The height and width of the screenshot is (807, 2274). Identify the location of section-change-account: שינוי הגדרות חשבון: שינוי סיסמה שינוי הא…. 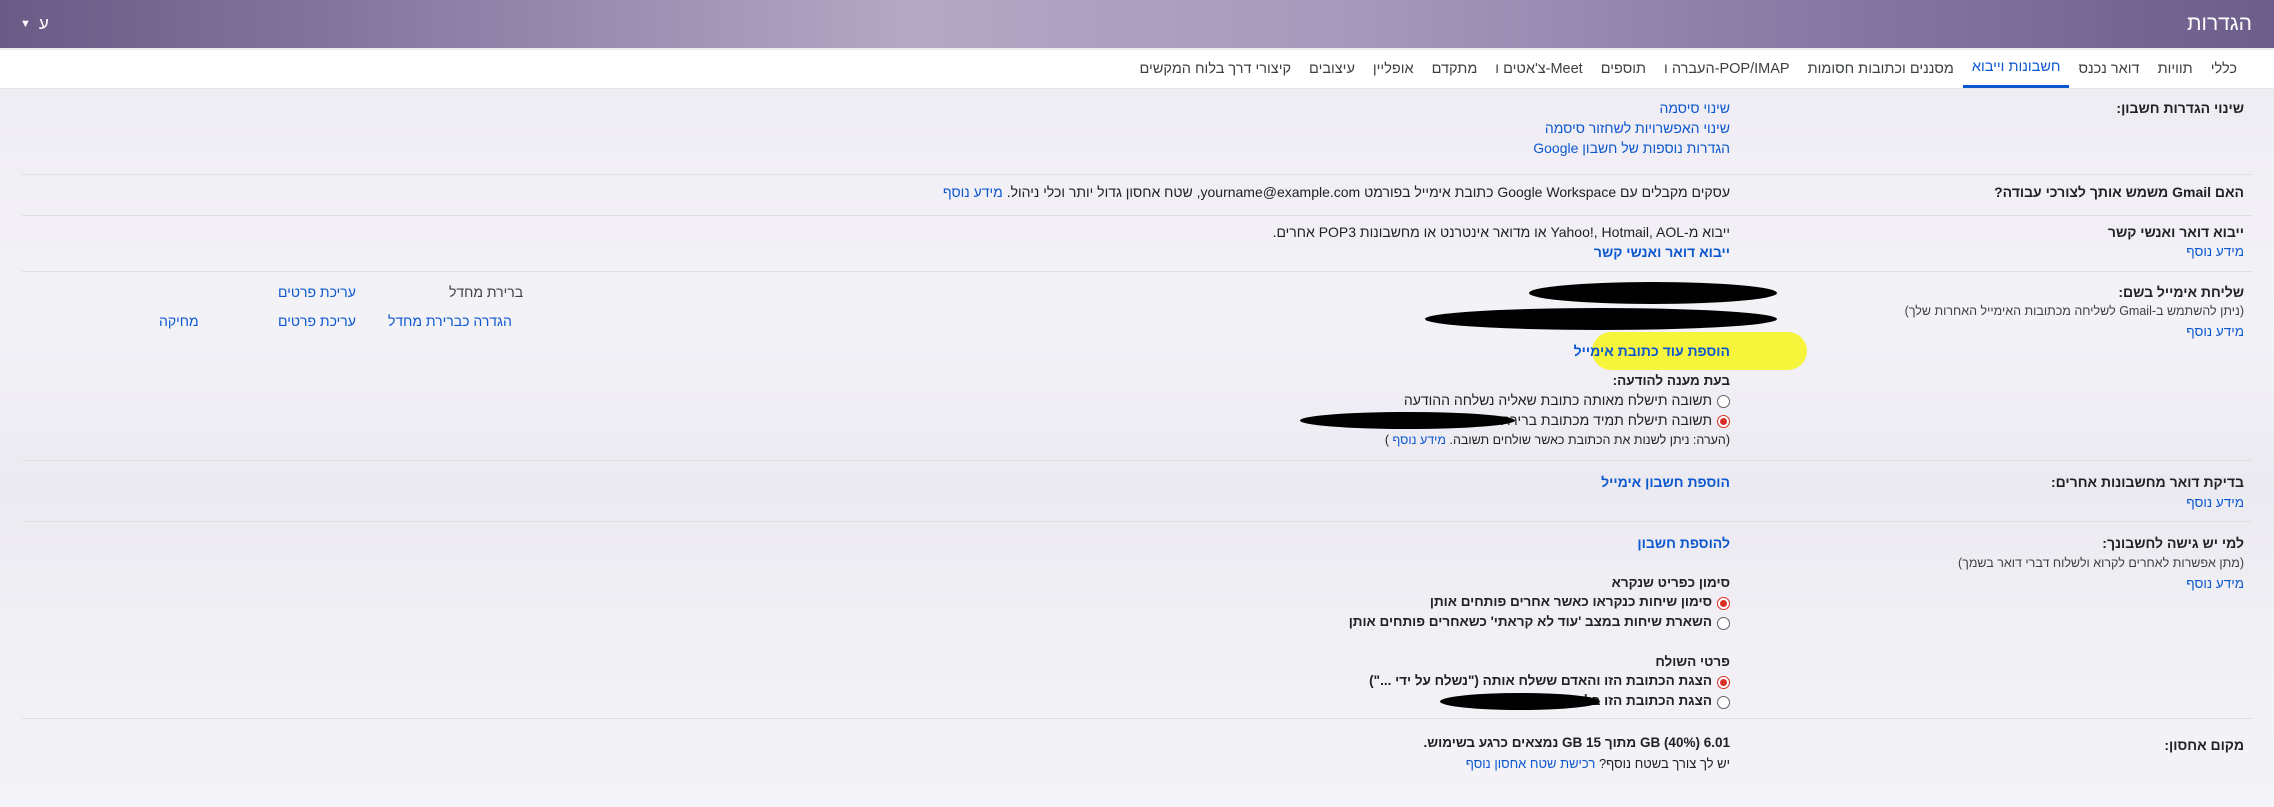
(1137, 132).